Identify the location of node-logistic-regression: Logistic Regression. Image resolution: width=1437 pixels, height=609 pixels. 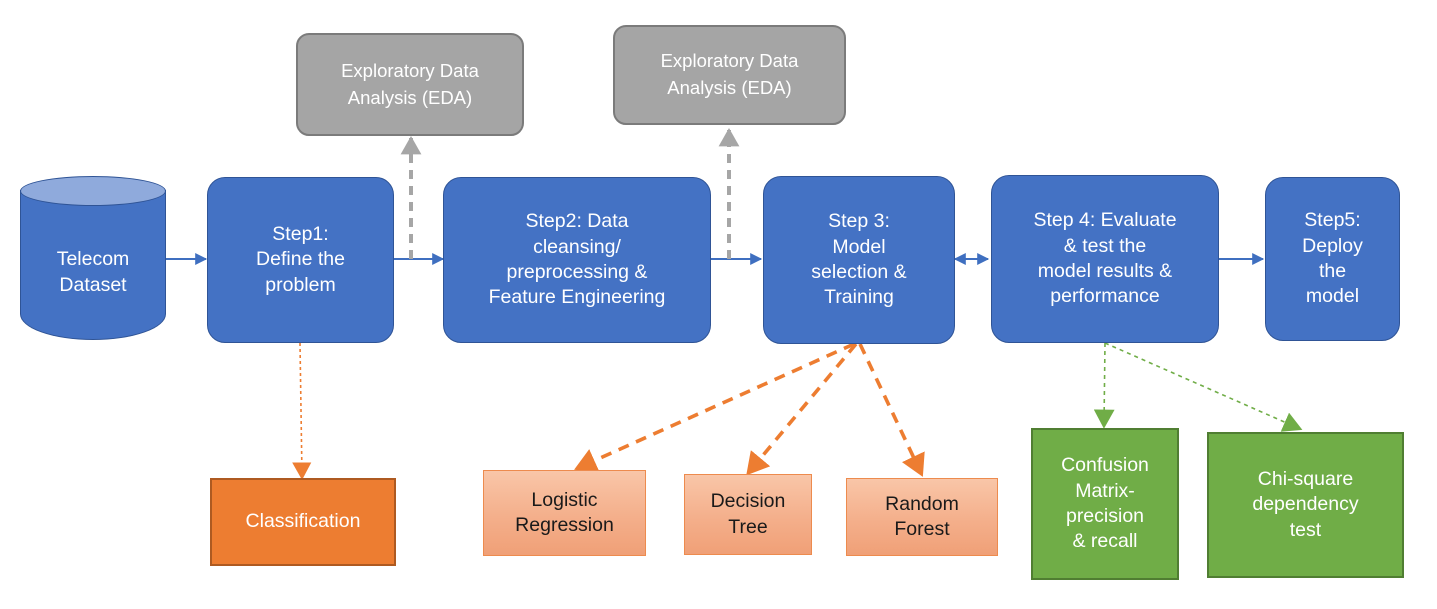
(564, 513).